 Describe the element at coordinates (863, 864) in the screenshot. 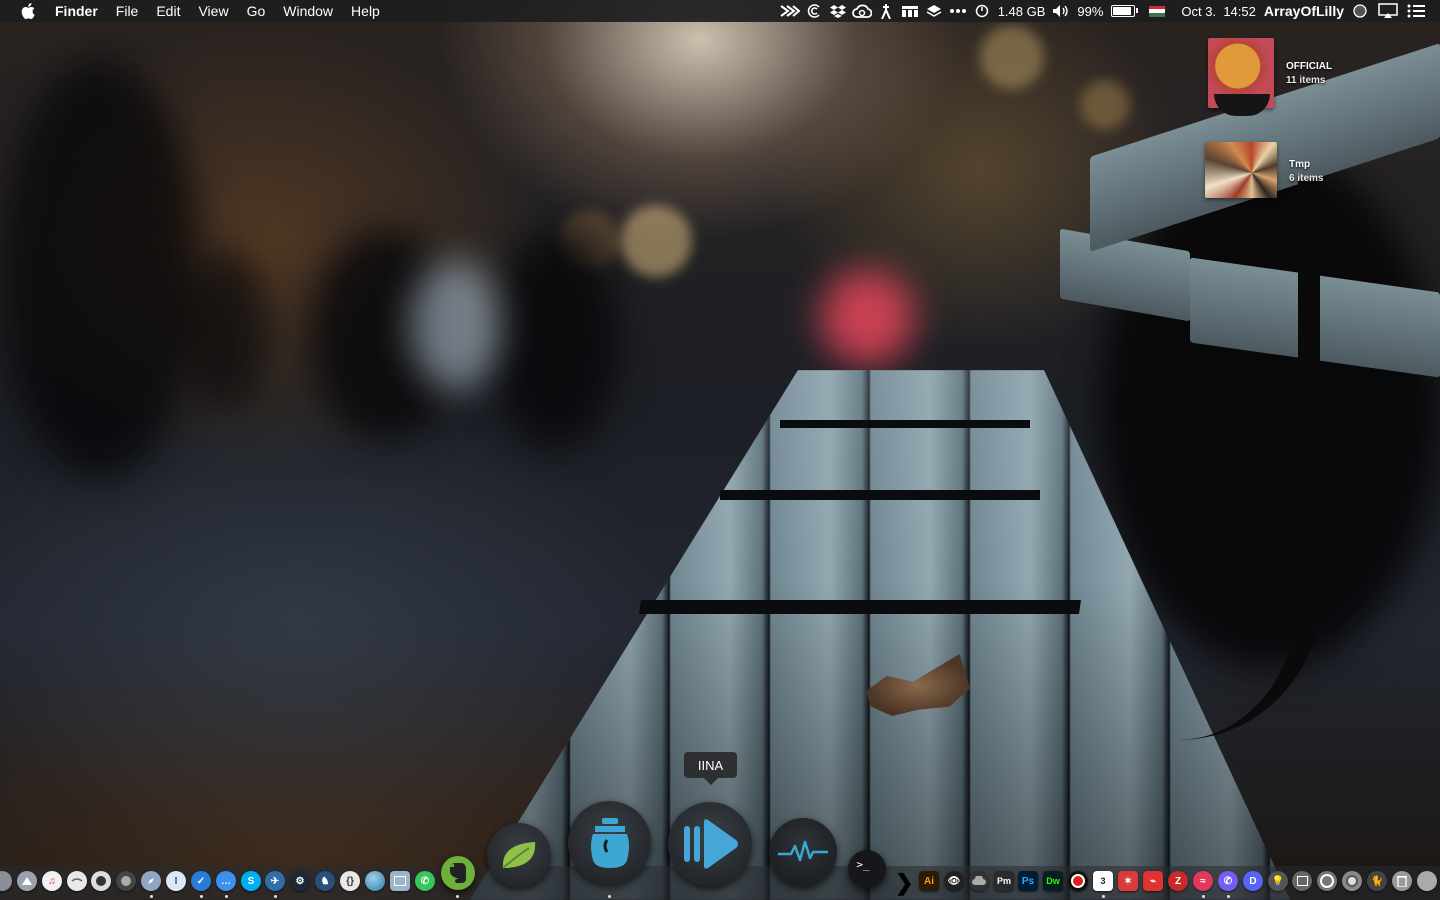

I see `terminal-prompt: >_` at that location.